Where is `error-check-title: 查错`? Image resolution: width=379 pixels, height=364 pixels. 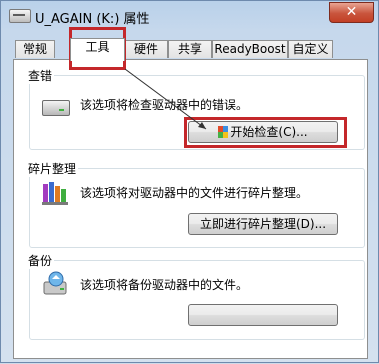 error-check-title: 查错 is located at coordinates (40, 75).